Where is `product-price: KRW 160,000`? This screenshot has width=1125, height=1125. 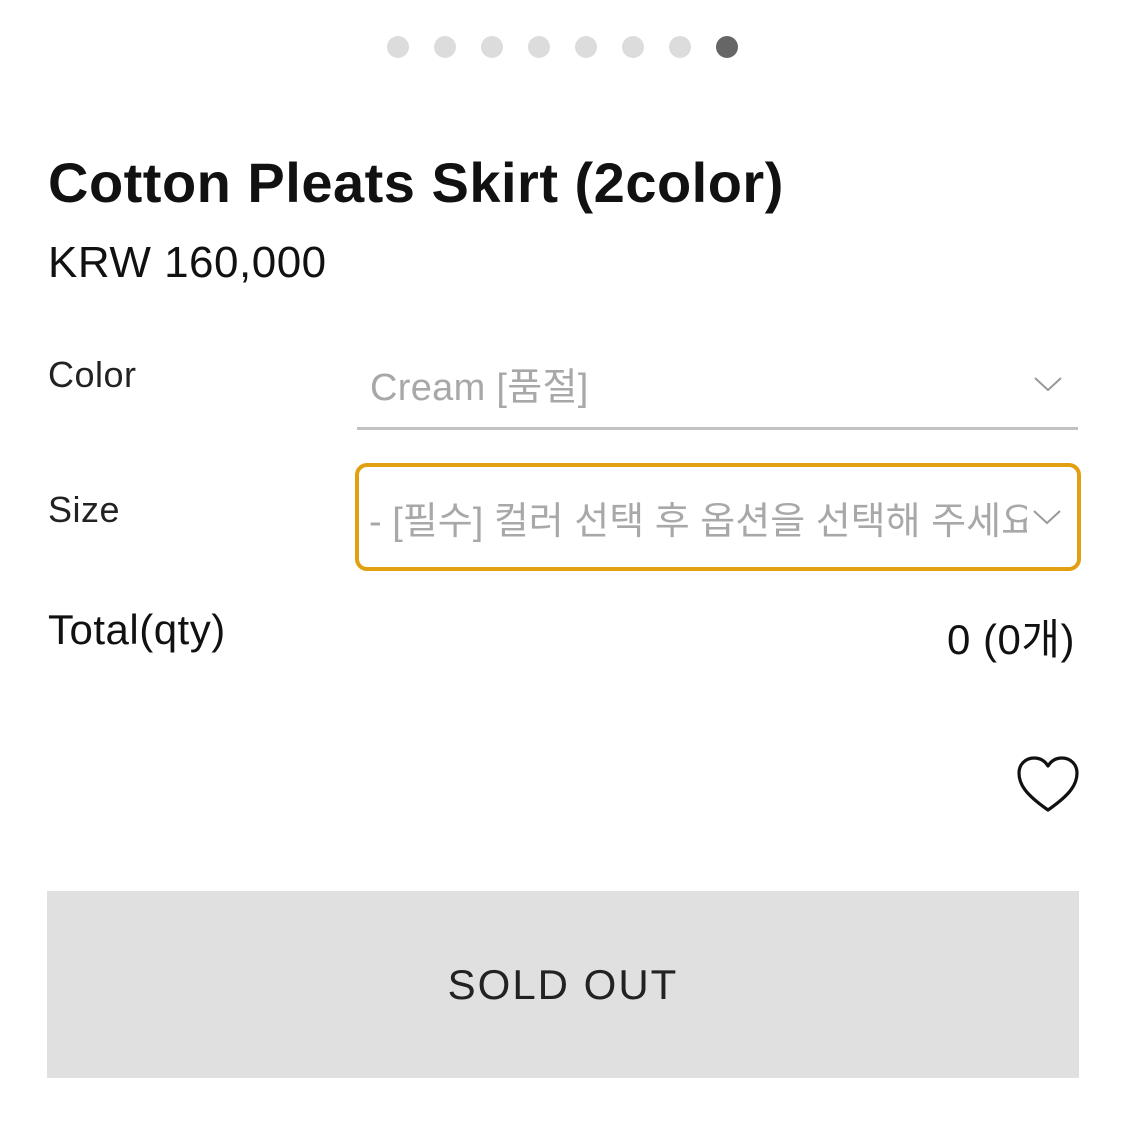
product-price: KRW 160,000 is located at coordinates (187, 262).